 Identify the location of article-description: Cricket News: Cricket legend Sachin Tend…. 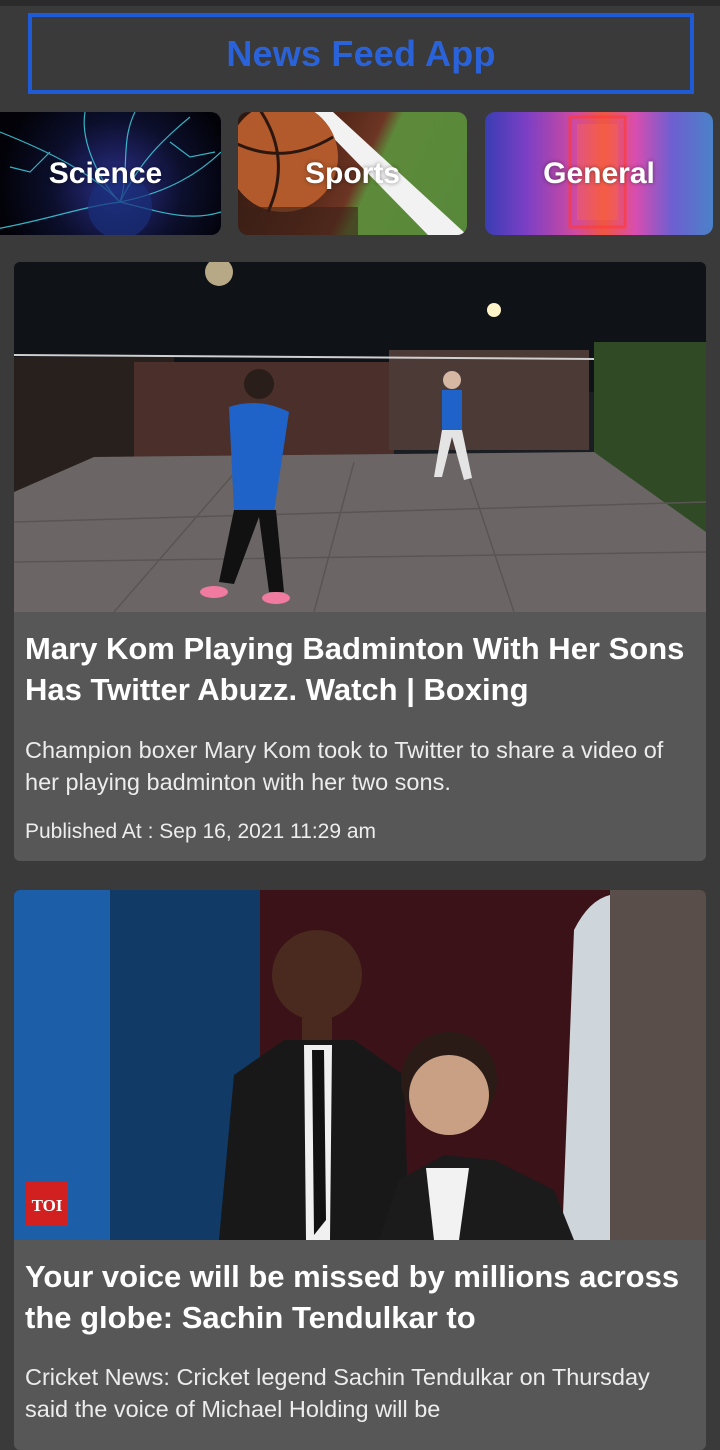
(337, 1393).